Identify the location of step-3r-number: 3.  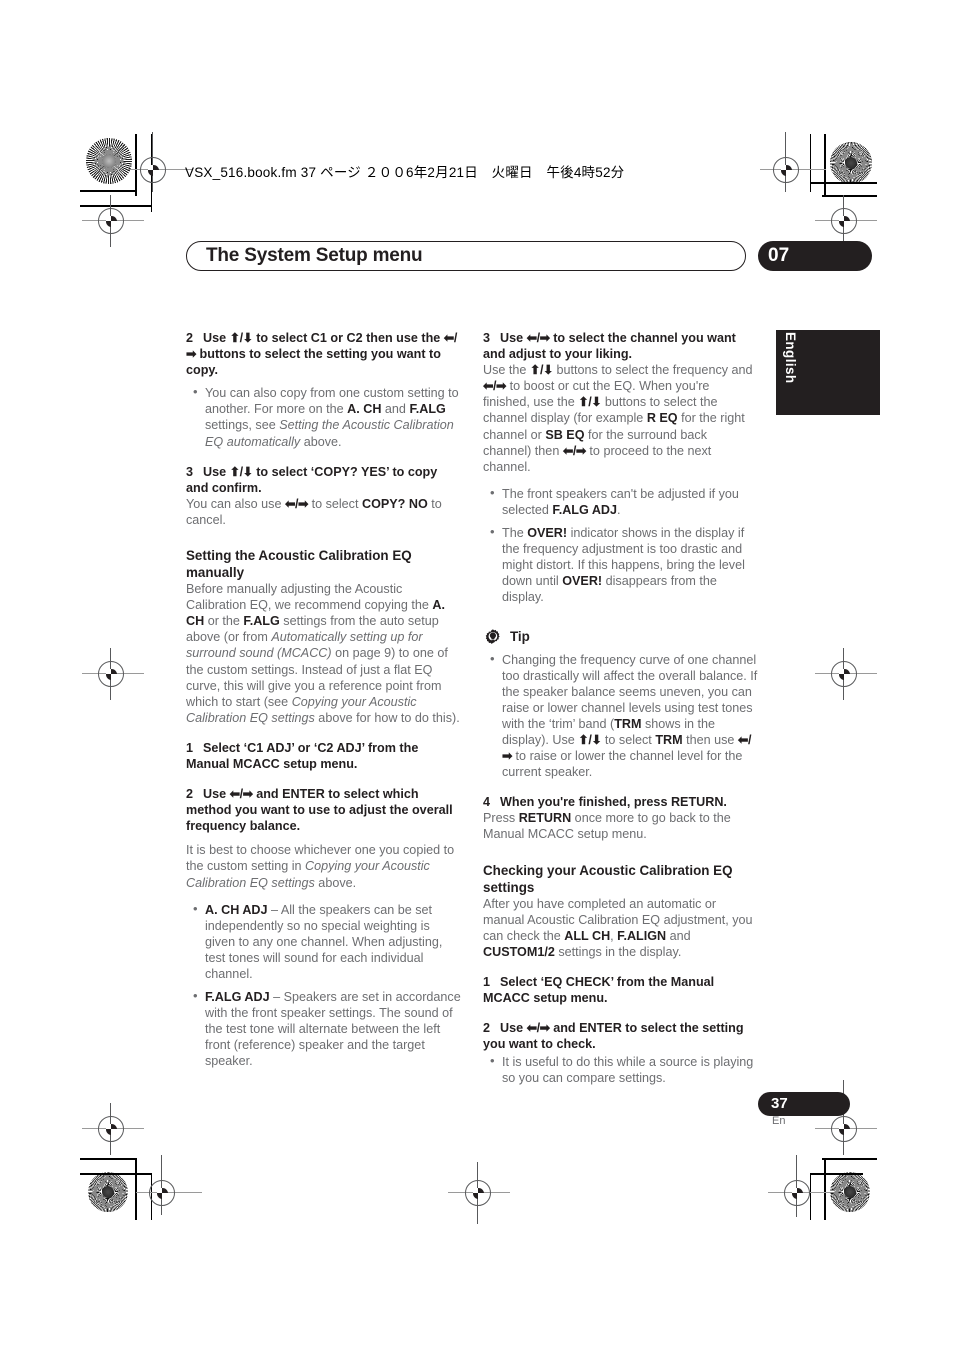
(487, 338).